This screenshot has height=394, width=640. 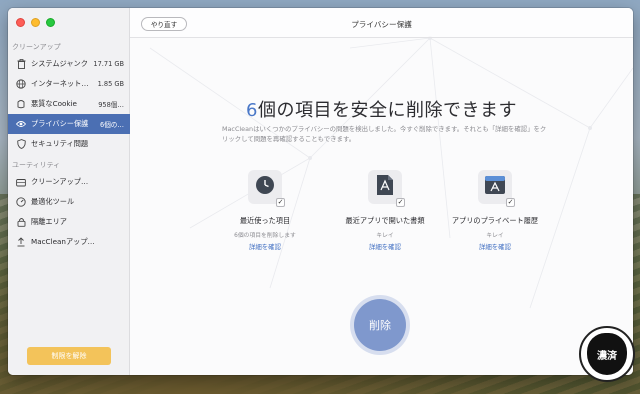 What do you see at coordinates (53, 201) in the screenshot?
I see `sidebar-item-label: 最適化ツール` at bounding box center [53, 201].